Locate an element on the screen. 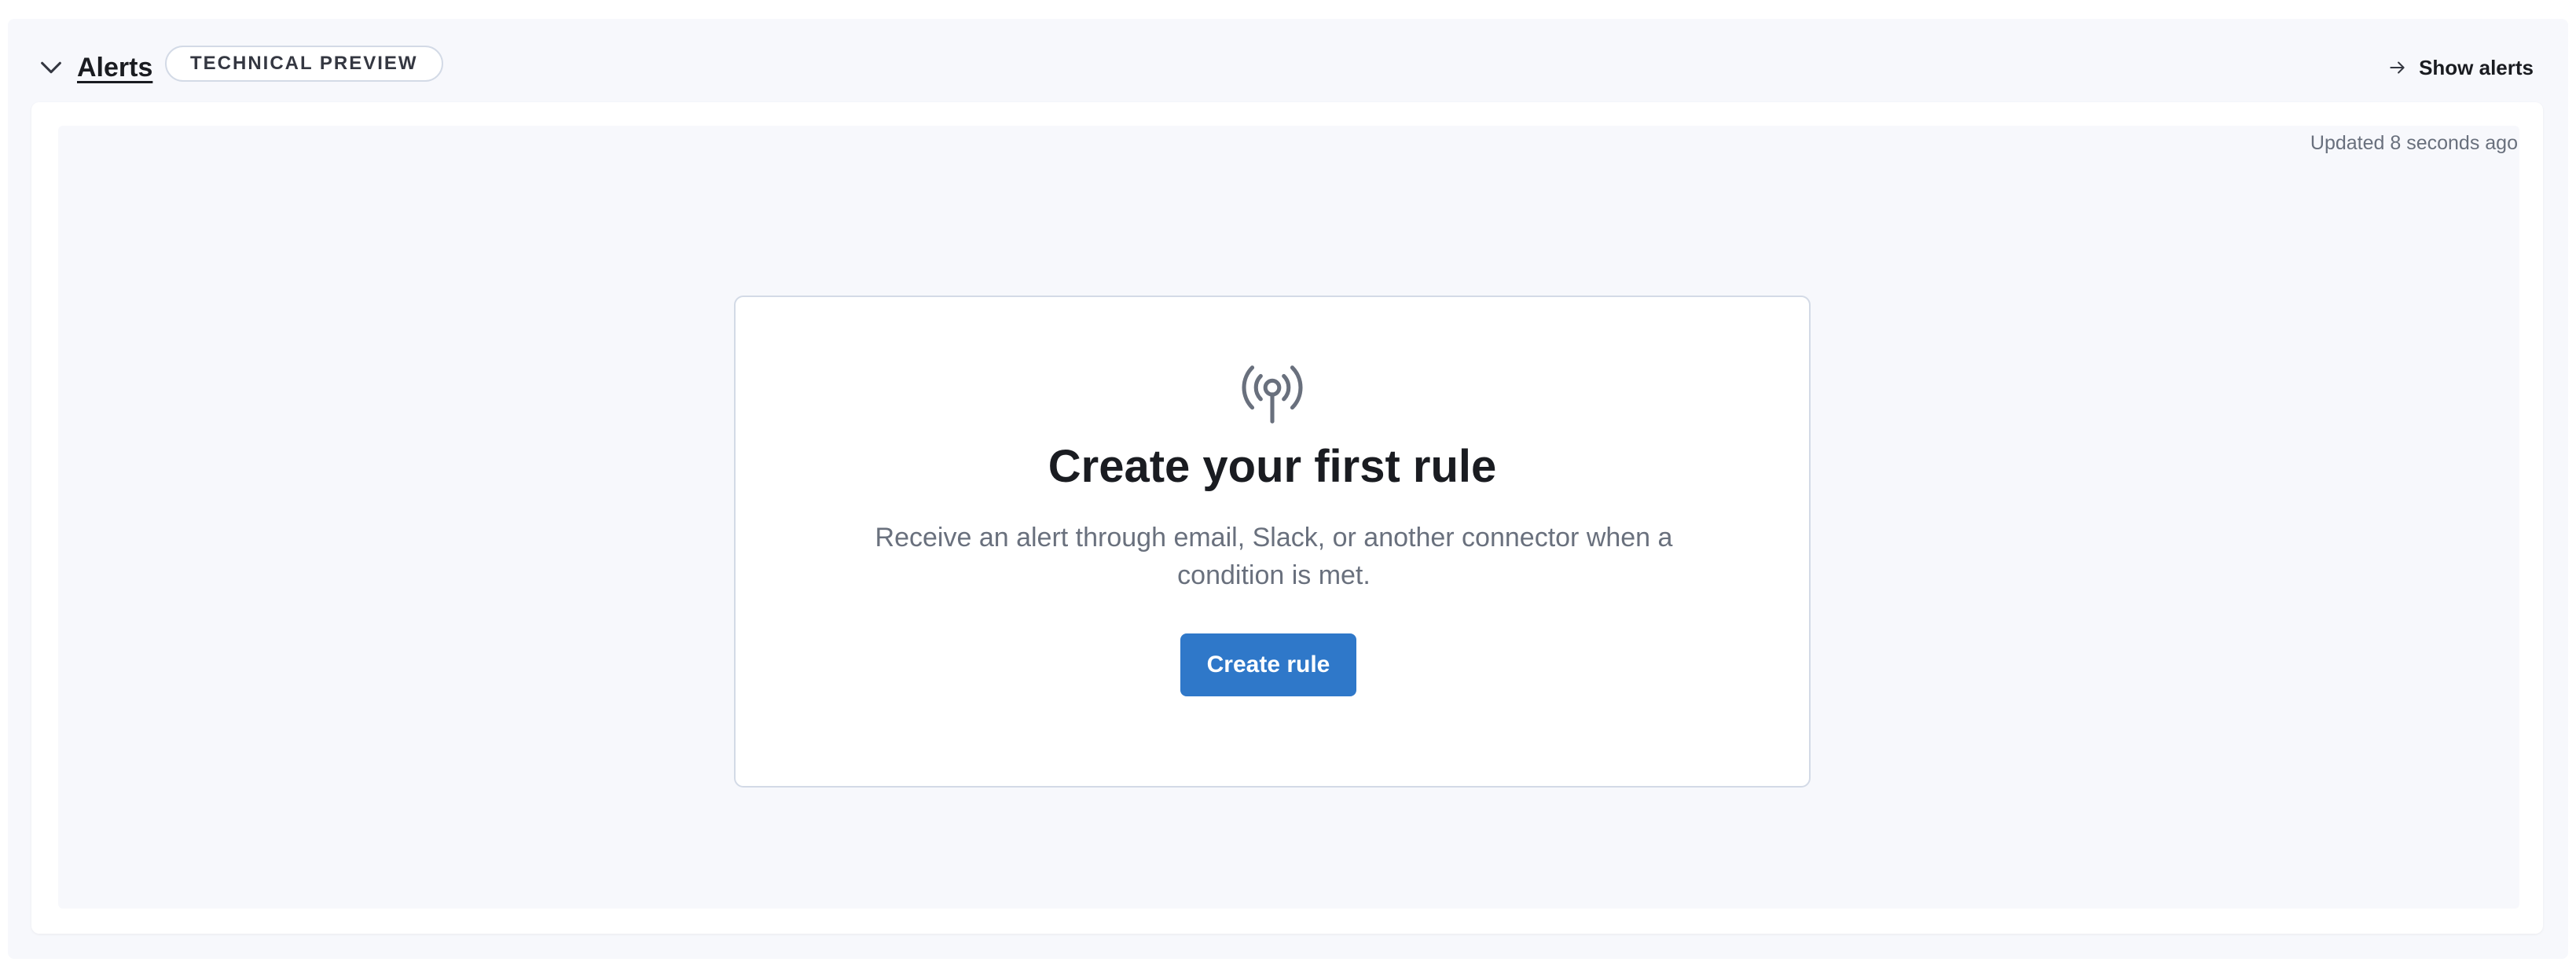 This screenshot has width=2576, height=973. technical-preview-badge: TECHNICAL PREVIEW is located at coordinates (304, 64).